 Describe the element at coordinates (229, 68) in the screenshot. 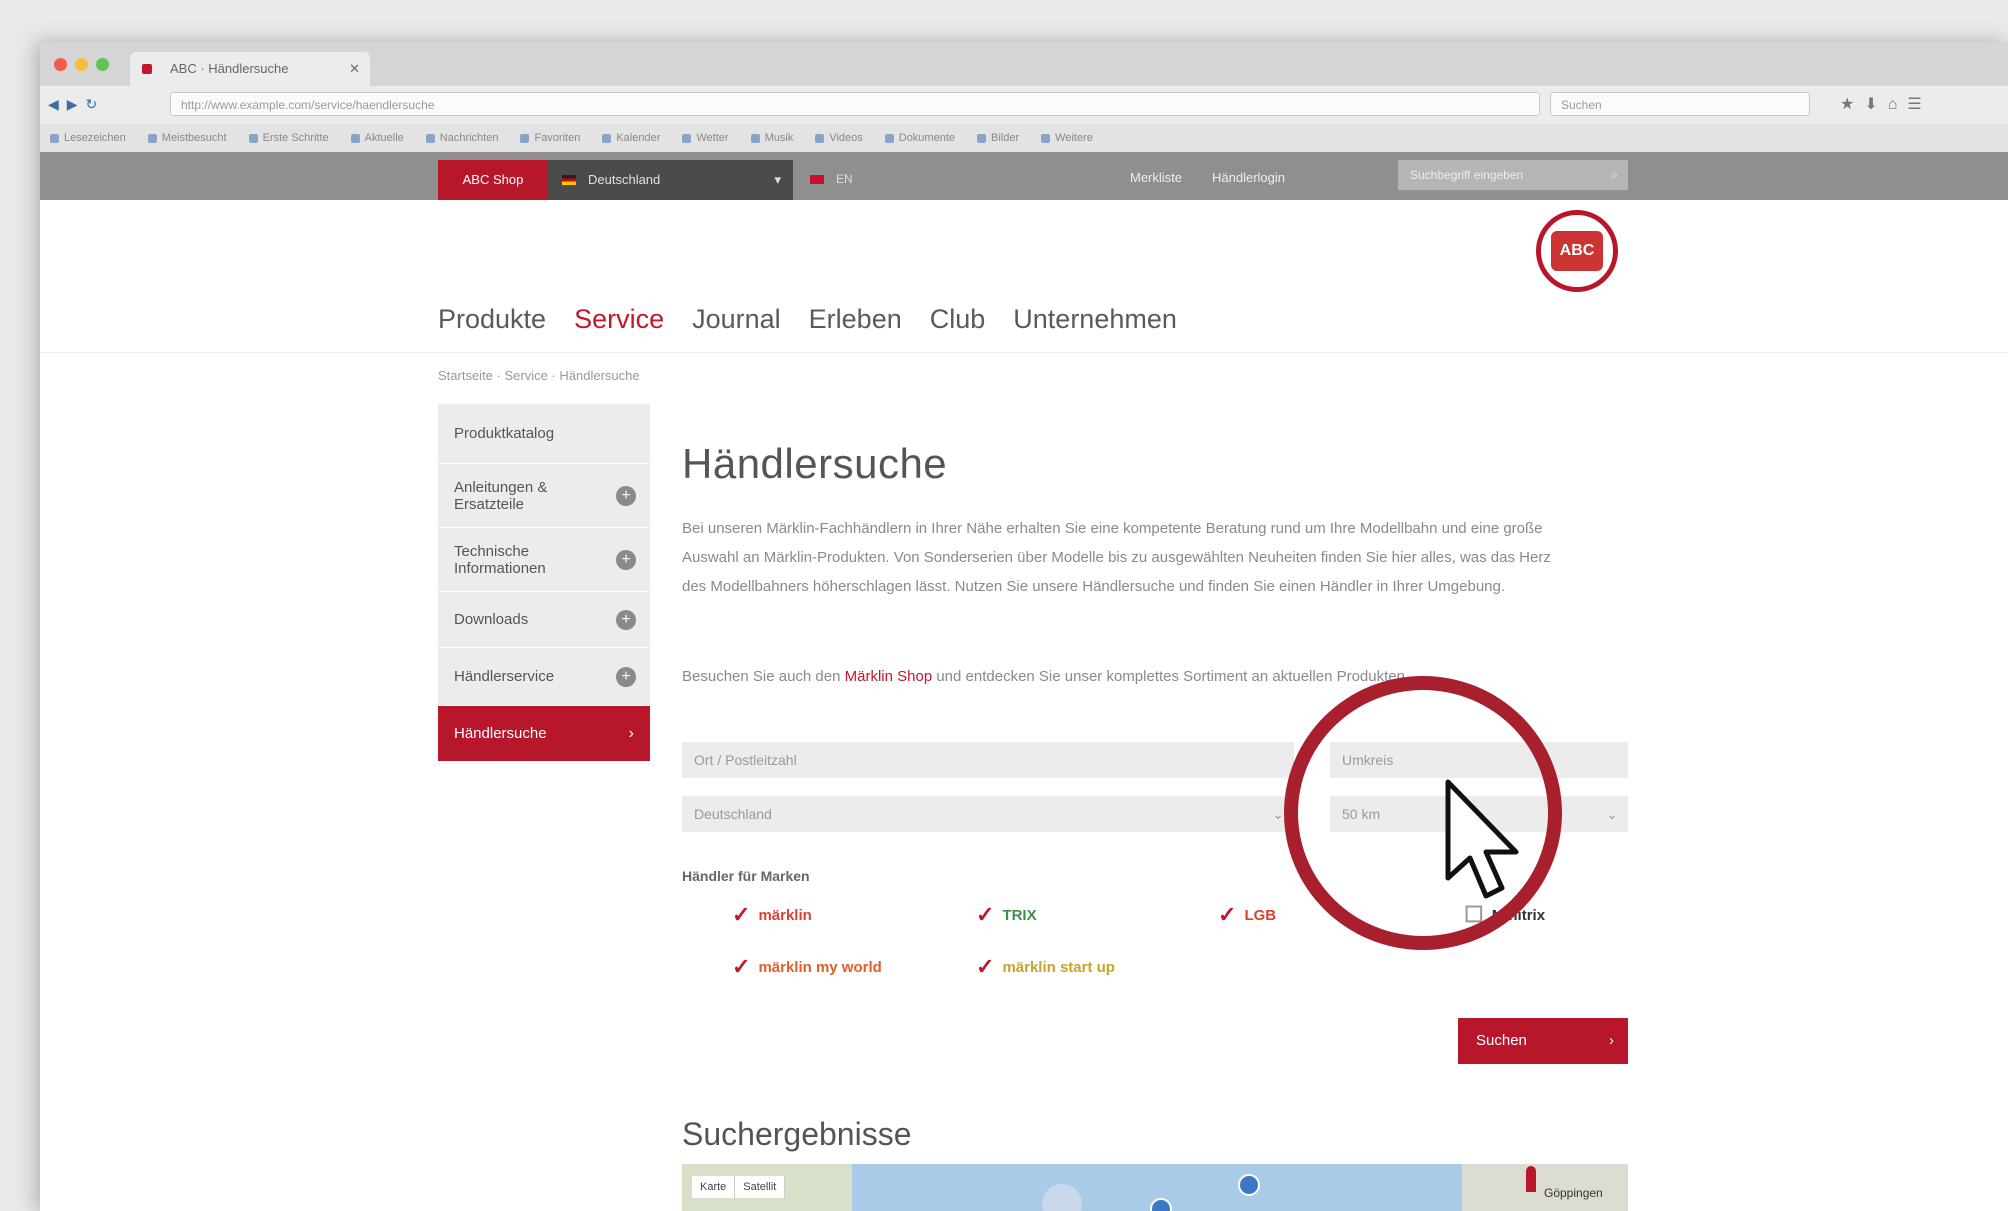

I see `tab-title: ABC · Händlersuche` at that location.